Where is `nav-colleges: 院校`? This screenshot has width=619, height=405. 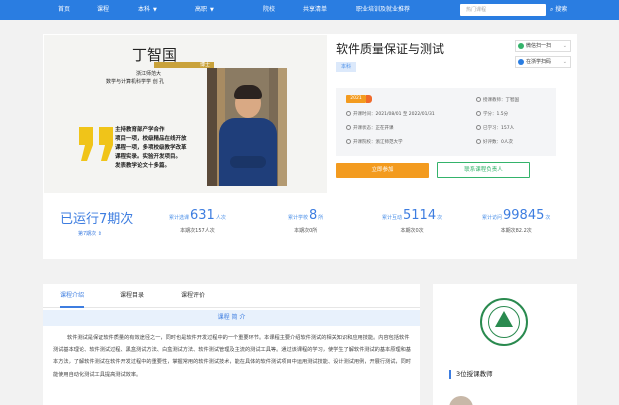
nav-colleges: 院校 is located at coordinates (269, 10).